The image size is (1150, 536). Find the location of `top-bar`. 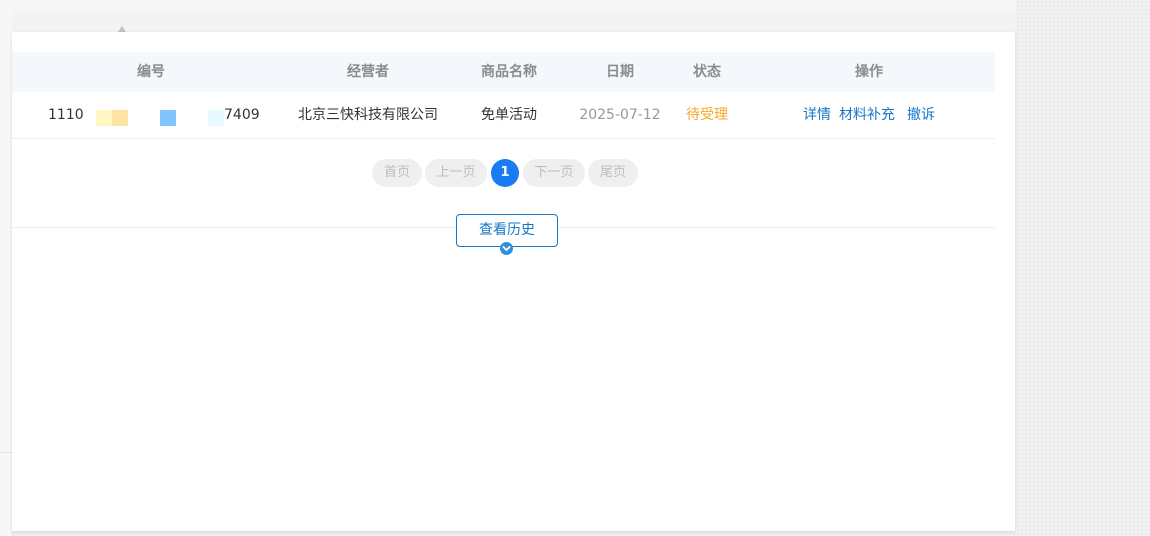

top-bar is located at coordinates (514, 5).